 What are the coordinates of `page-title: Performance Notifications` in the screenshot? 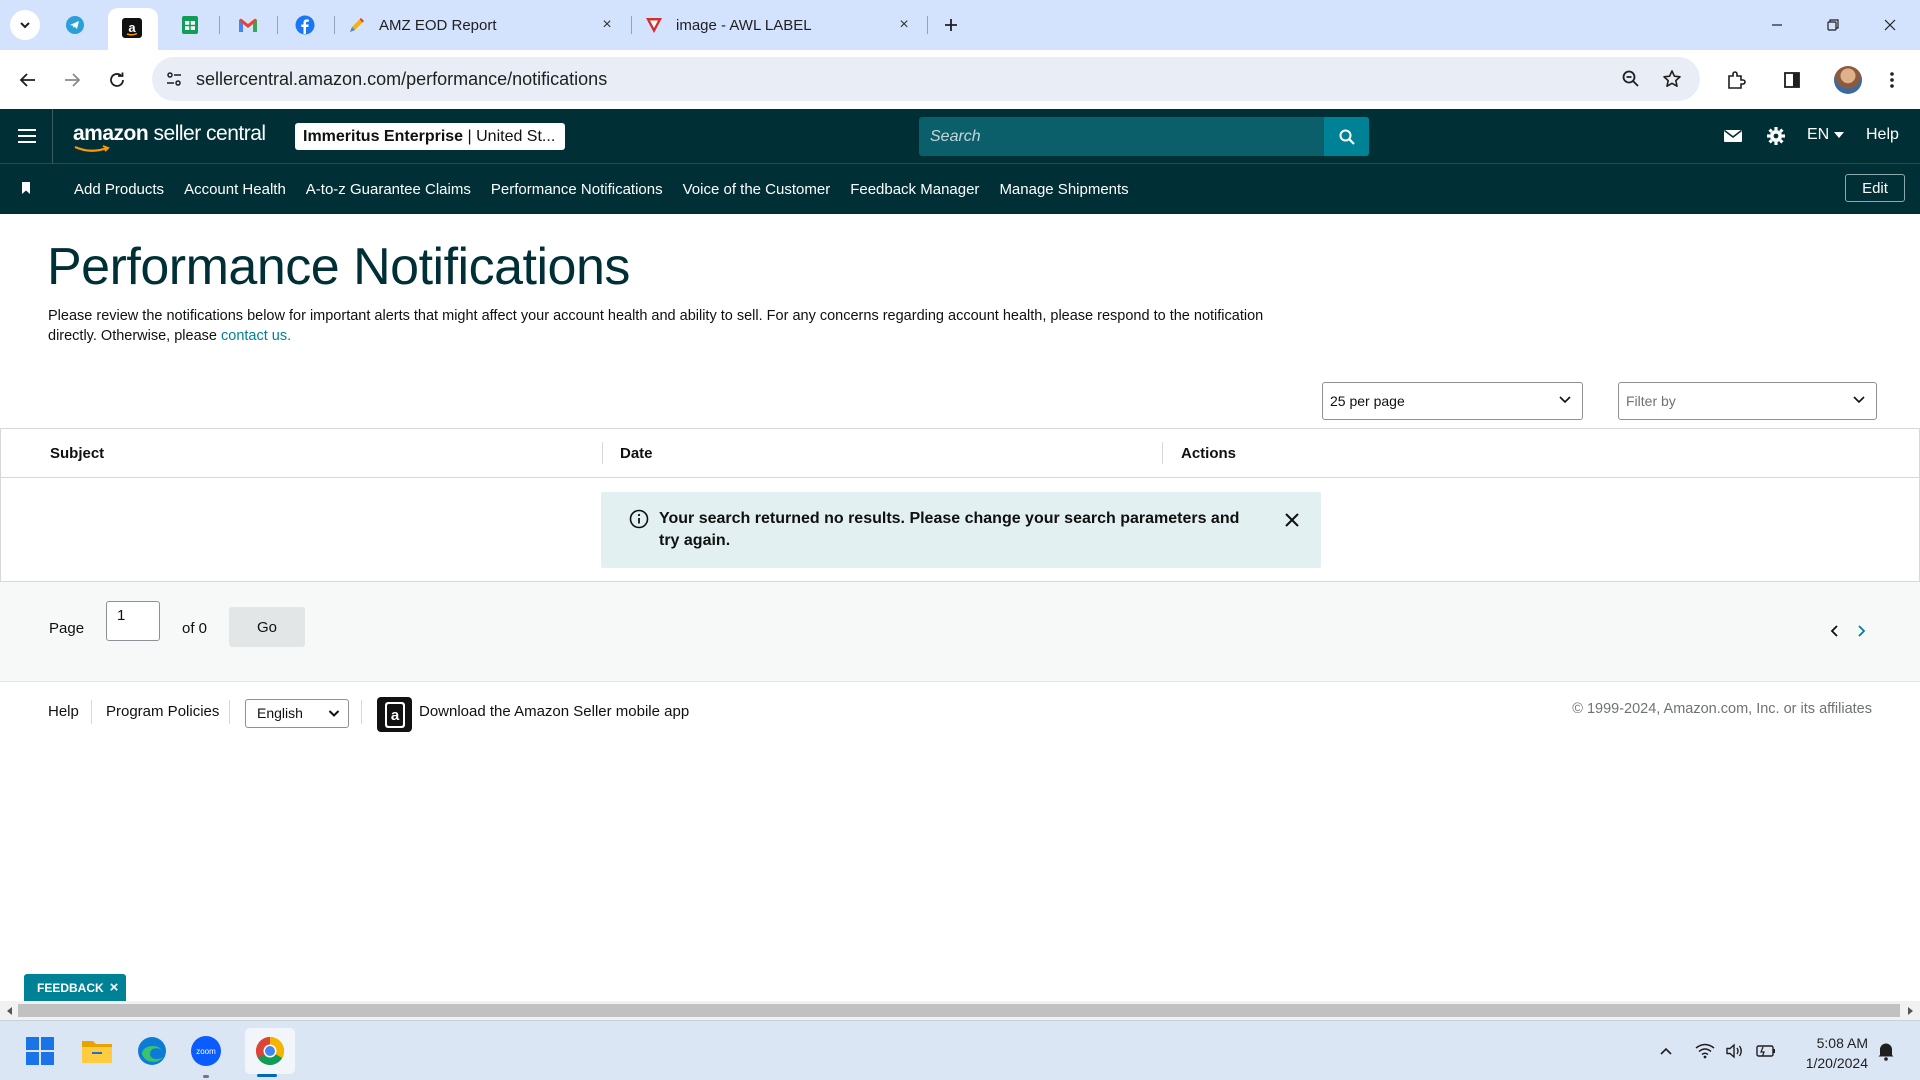 It's located at (338, 267).